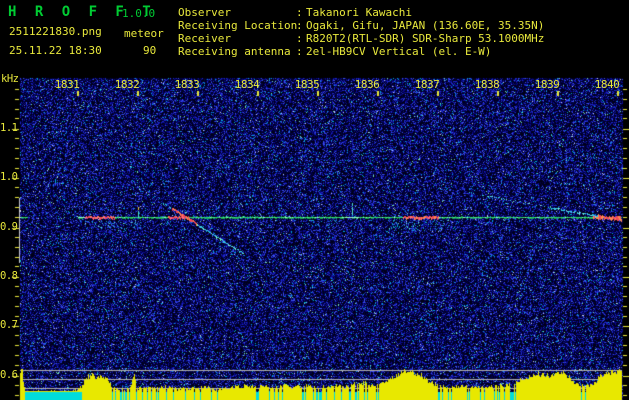 This screenshot has height=400, width=629. Describe the element at coordinates (9, 325) in the screenshot. I see `freq-tick-label: 0.7` at that location.